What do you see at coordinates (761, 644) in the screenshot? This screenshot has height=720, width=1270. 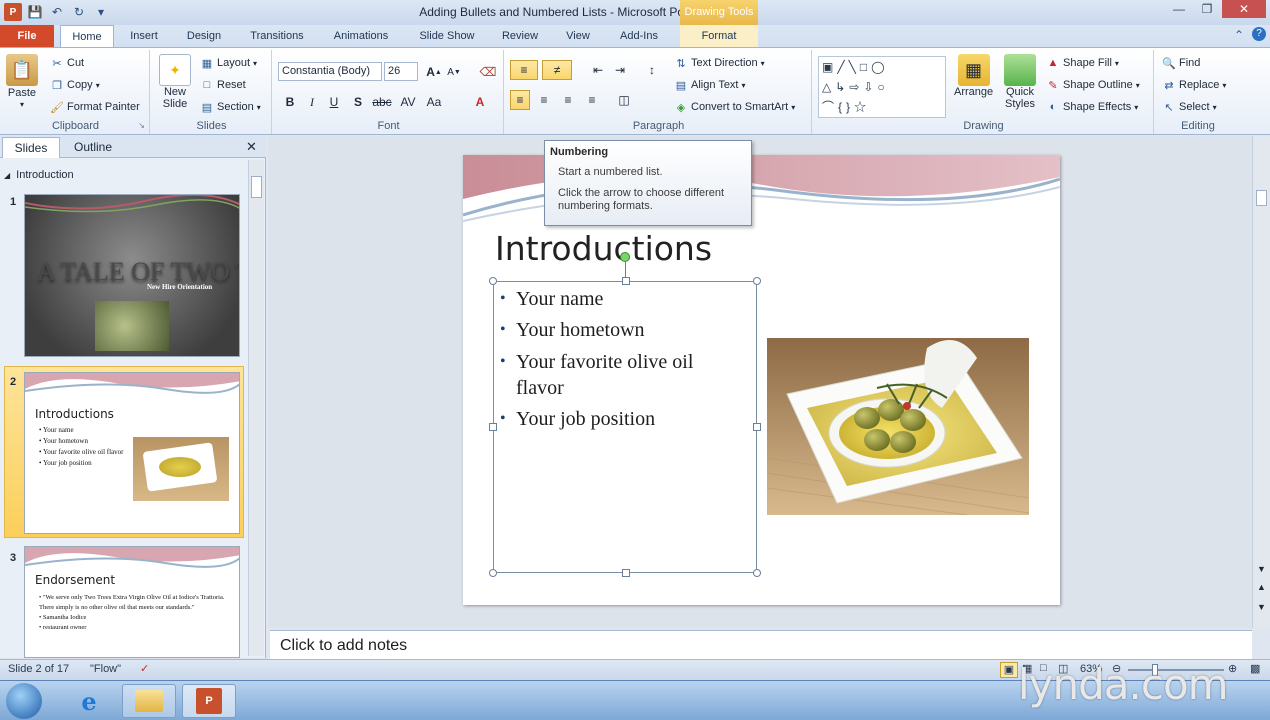 I see `notes-pane: Click to add notes` at bounding box center [761, 644].